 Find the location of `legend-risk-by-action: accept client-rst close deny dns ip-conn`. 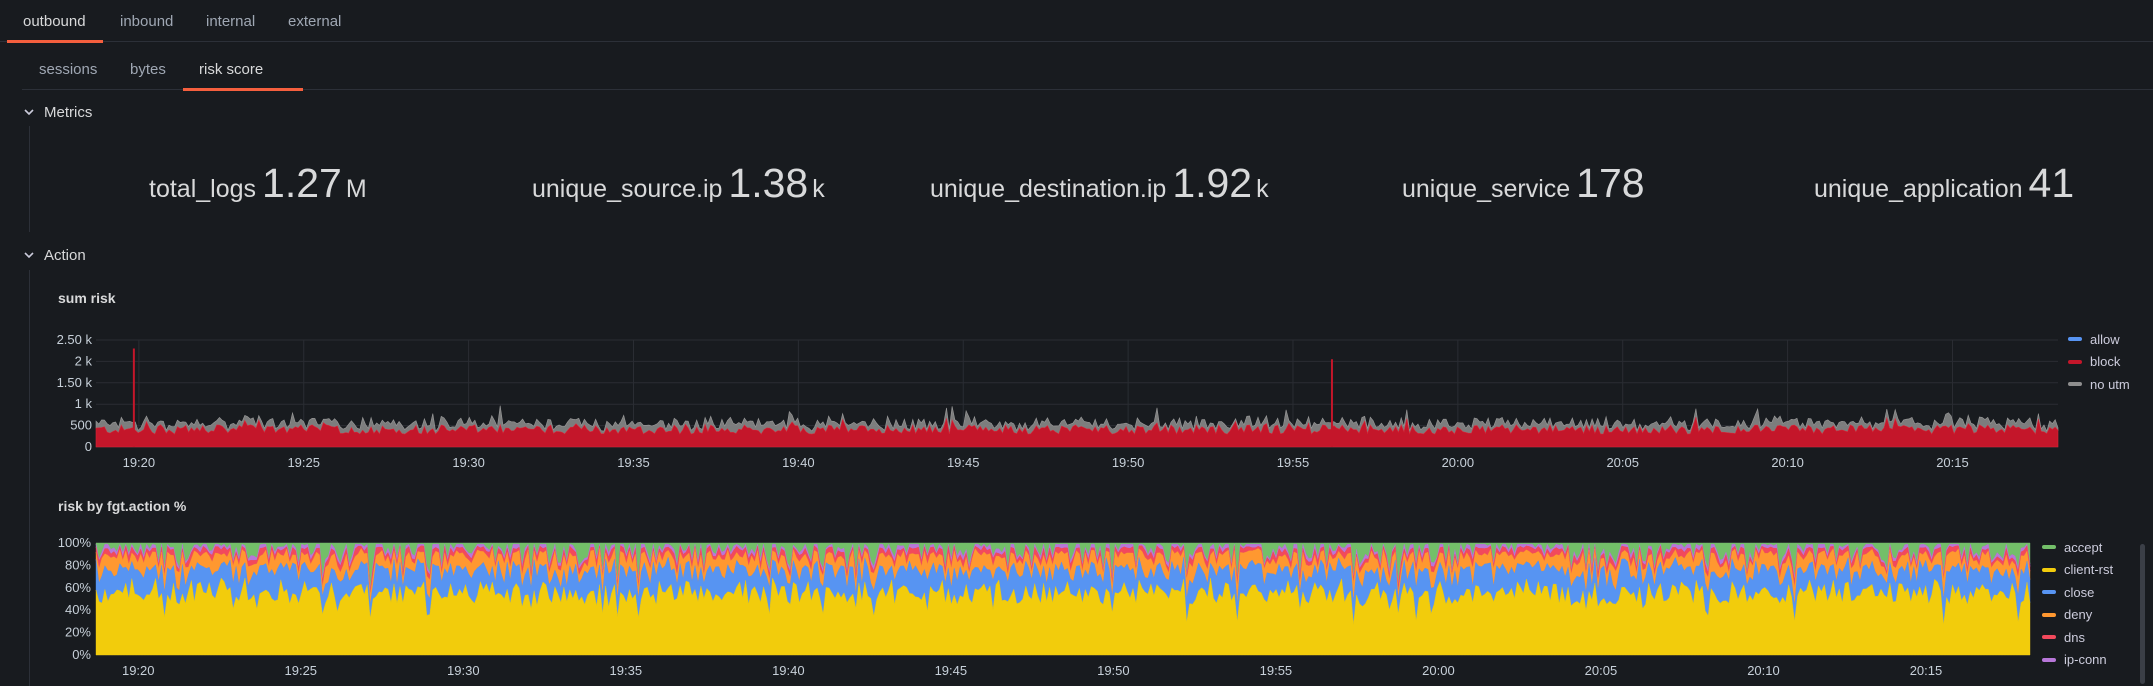

legend-risk-by-action: accept client-rst close deny dns ip-conn is located at coordinates (2077, 603).